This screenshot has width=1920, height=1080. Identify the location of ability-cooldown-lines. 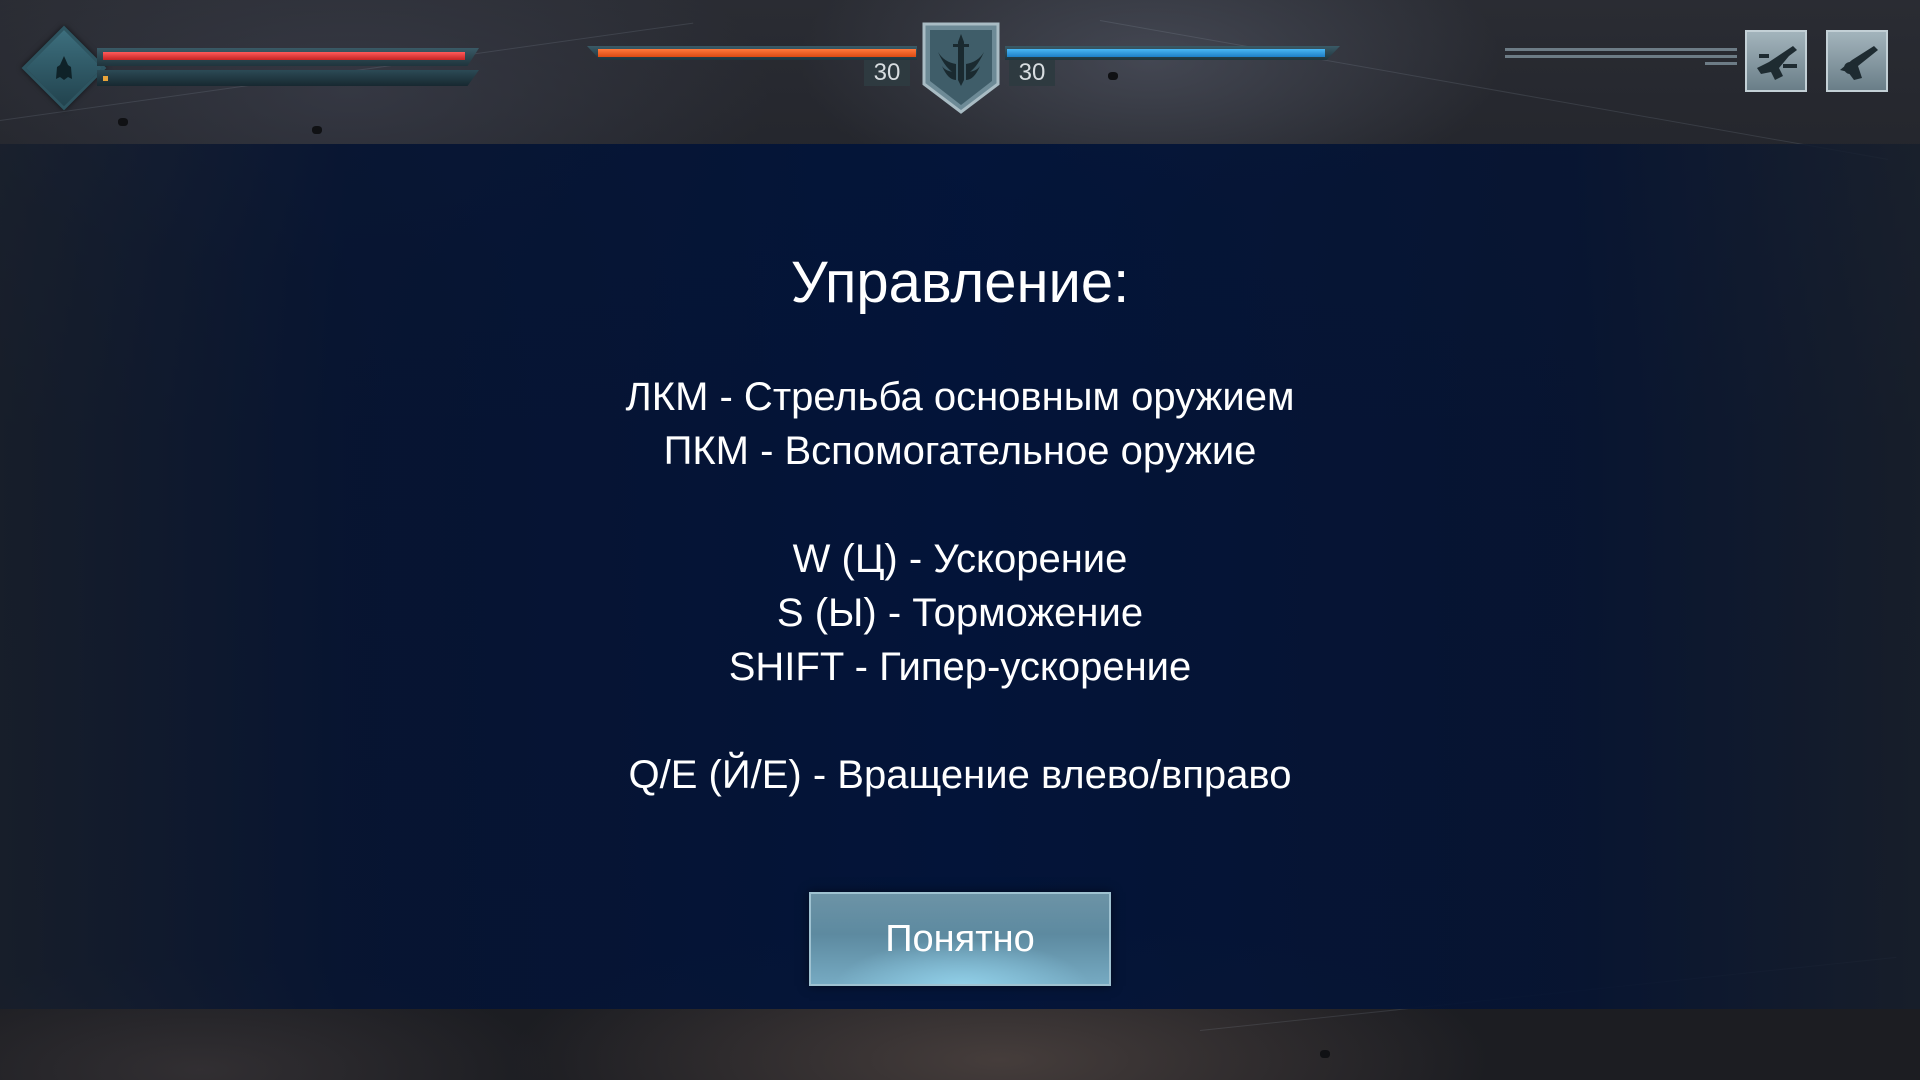
(1621, 55).